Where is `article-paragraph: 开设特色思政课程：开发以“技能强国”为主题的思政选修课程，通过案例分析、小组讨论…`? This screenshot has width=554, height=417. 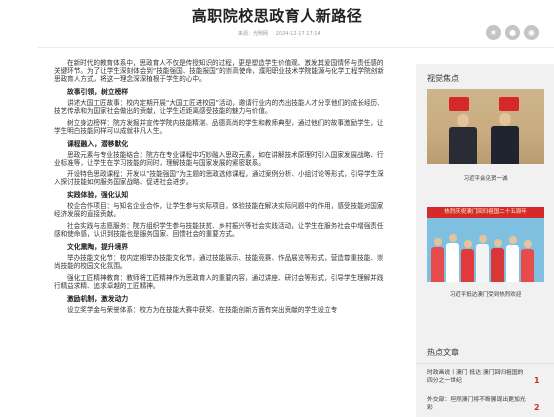
article-paragraph: 开设特色思政课程：开发以“技能强国”为主题的思政选修课程，通过案例分析、小组讨论… is located at coordinates (219, 178).